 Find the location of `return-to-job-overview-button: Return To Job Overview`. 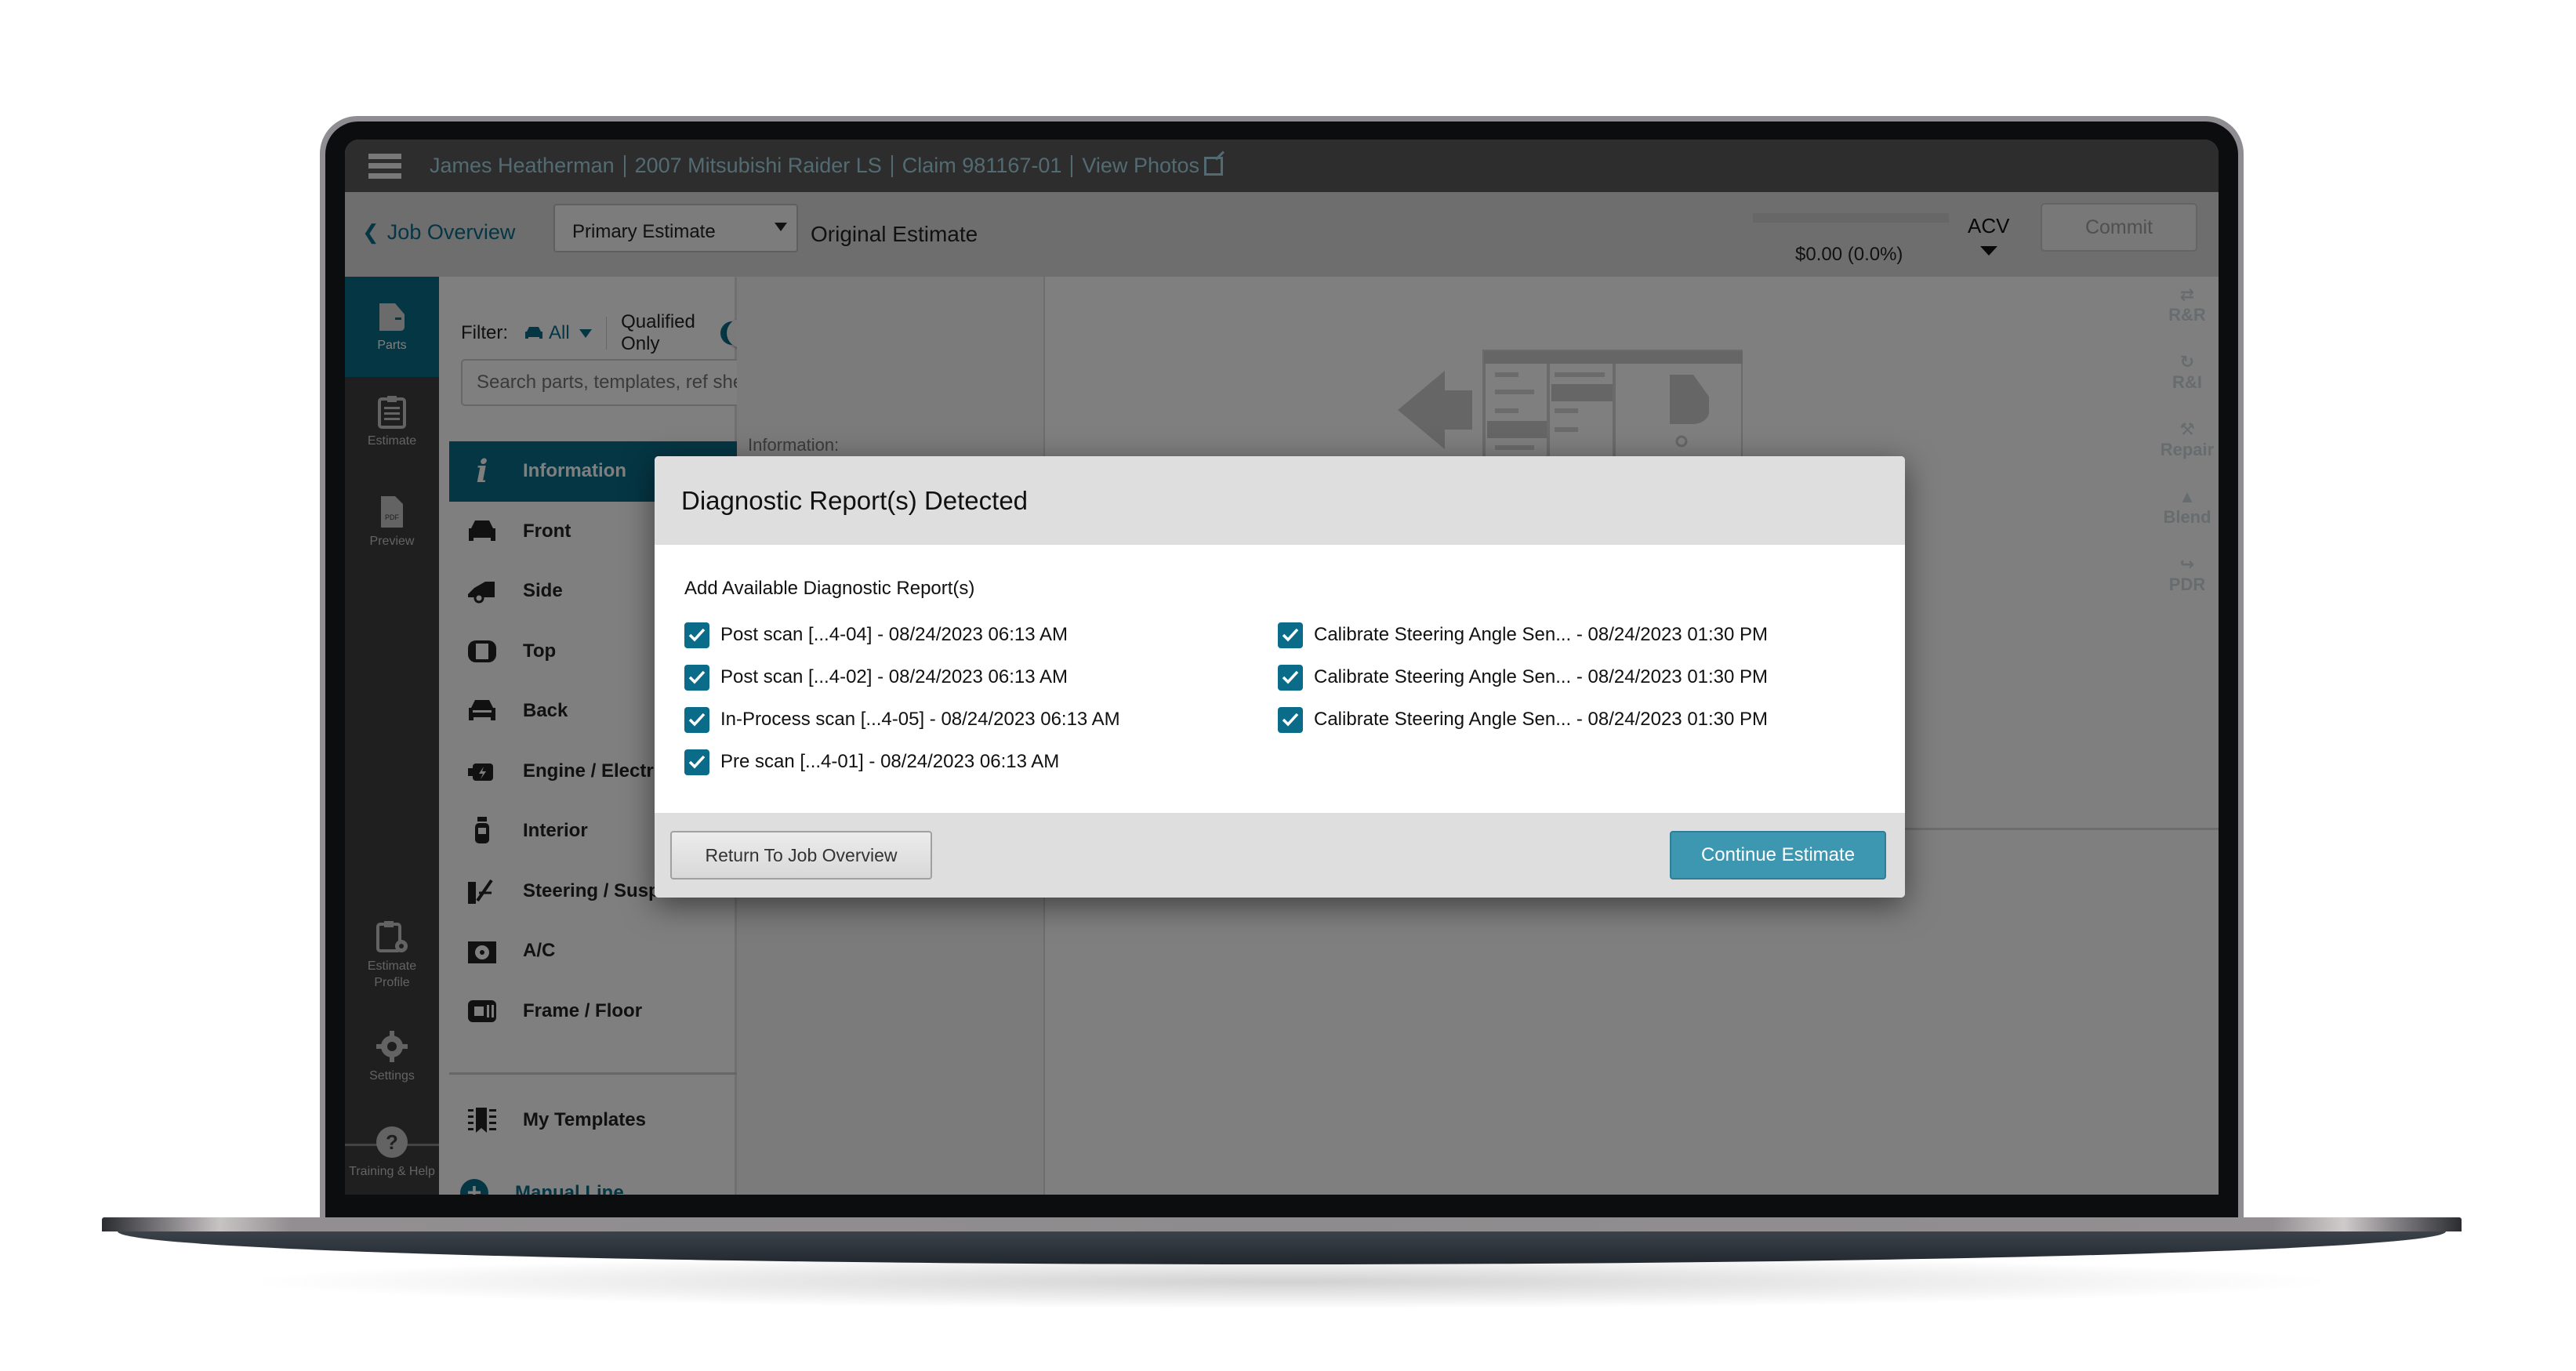

return-to-job-overview-button: Return To Job Overview is located at coordinates (801, 855).